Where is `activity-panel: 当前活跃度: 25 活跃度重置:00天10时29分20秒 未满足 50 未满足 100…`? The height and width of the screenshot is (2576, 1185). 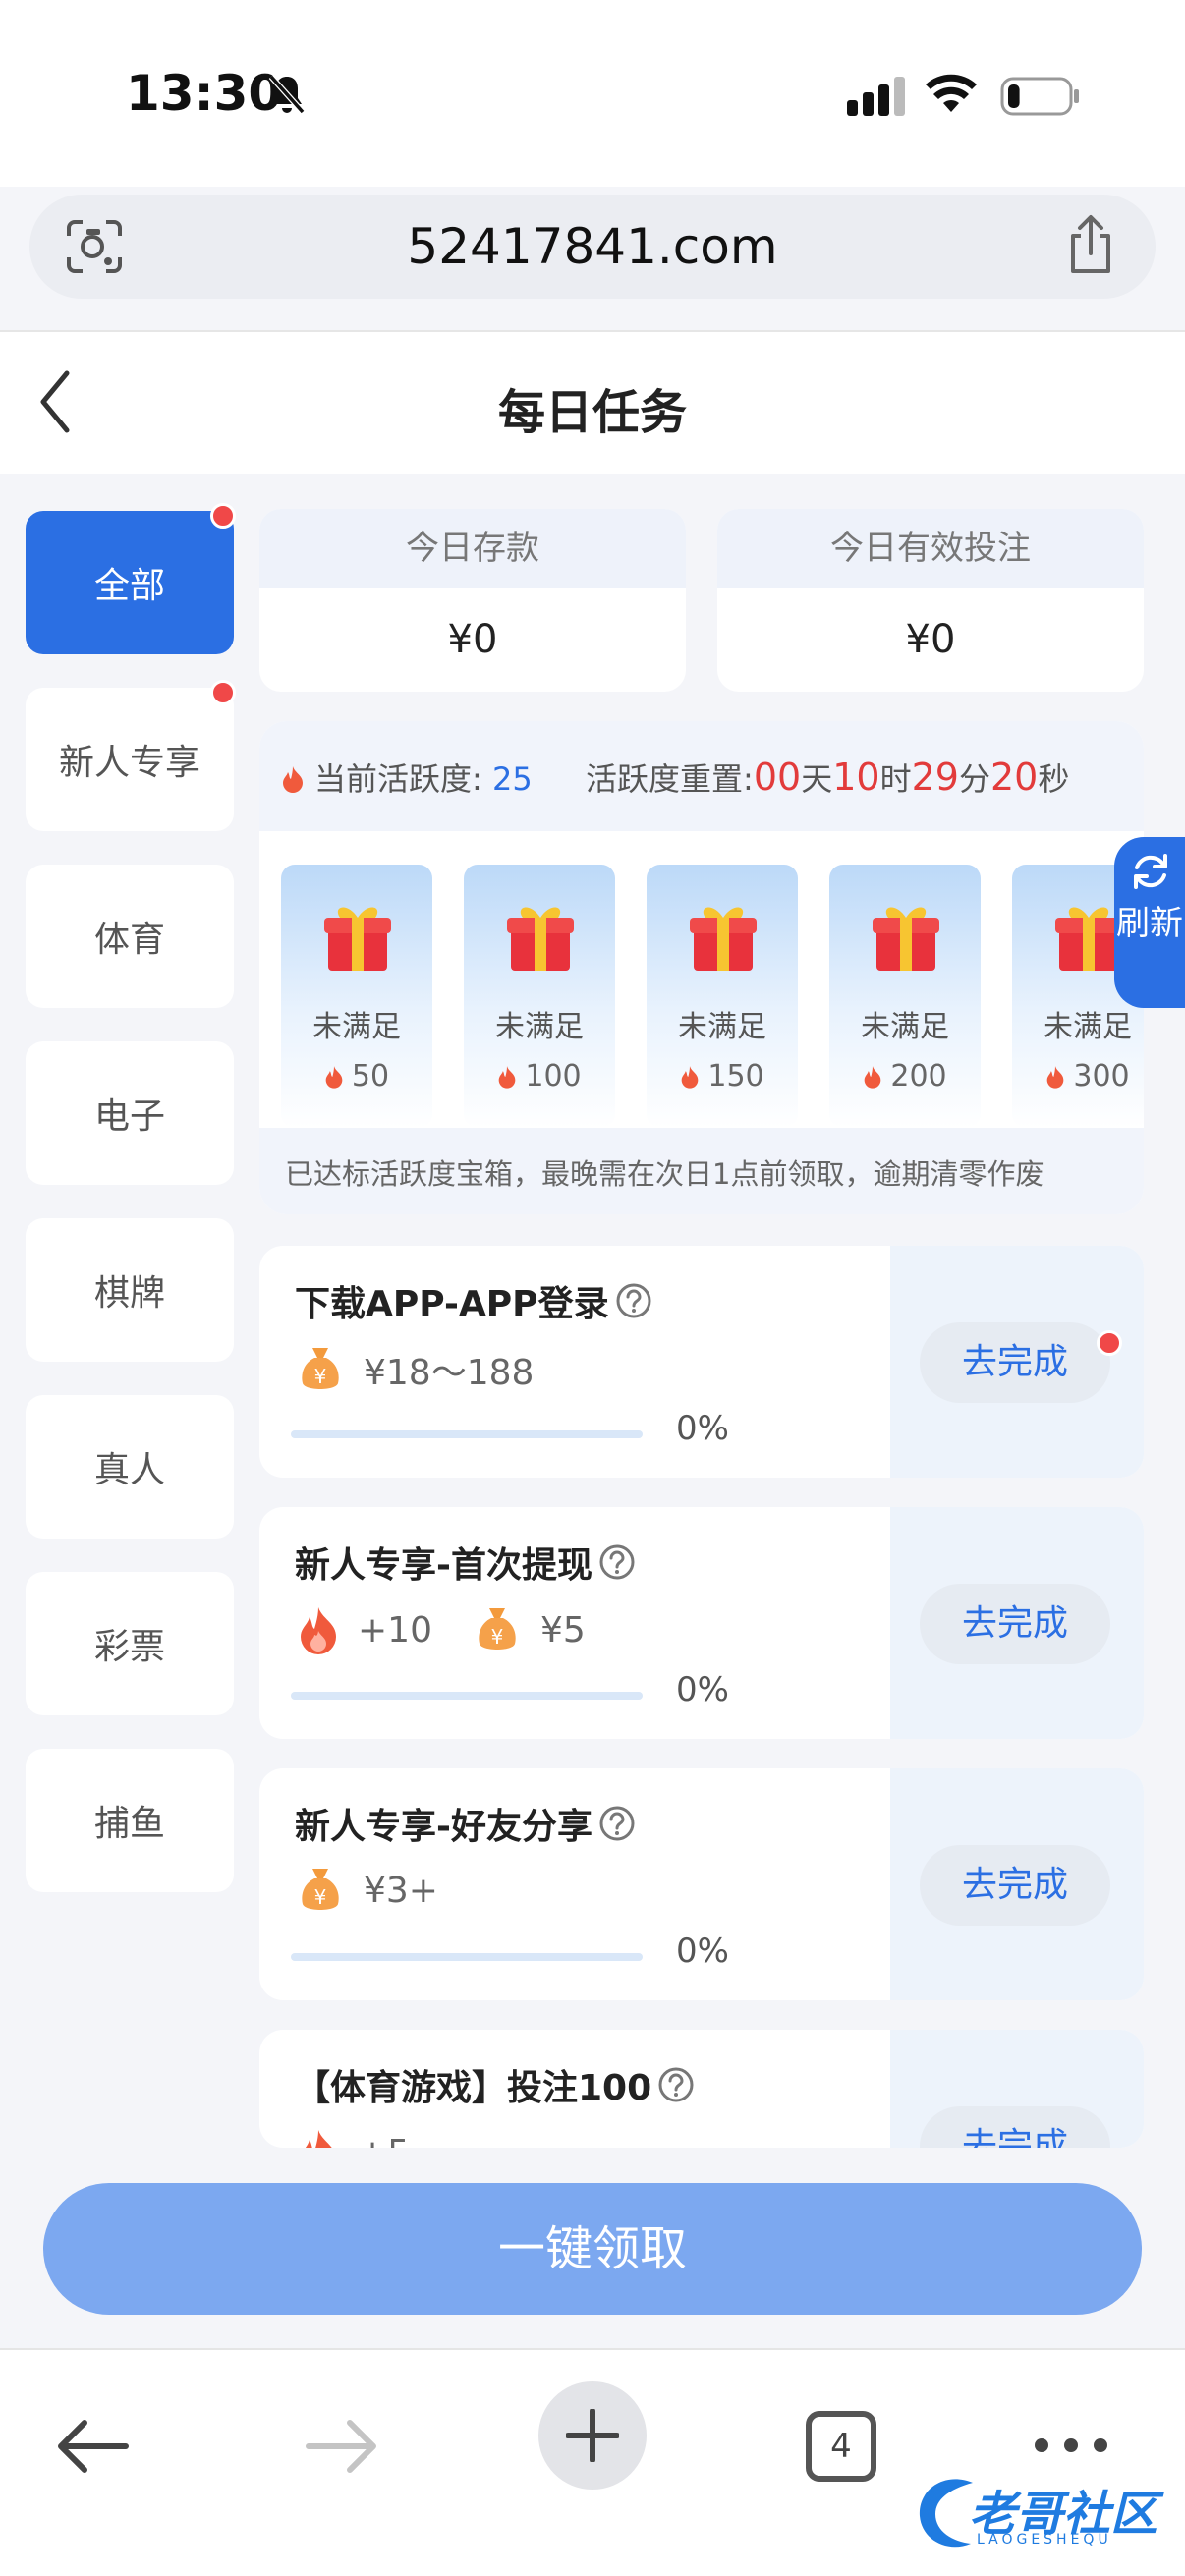 activity-panel: 当前活跃度: 25 活跃度重置:00天10时29分20秒 未满足 50 未满足 100… is located at coordinates (701, 967).